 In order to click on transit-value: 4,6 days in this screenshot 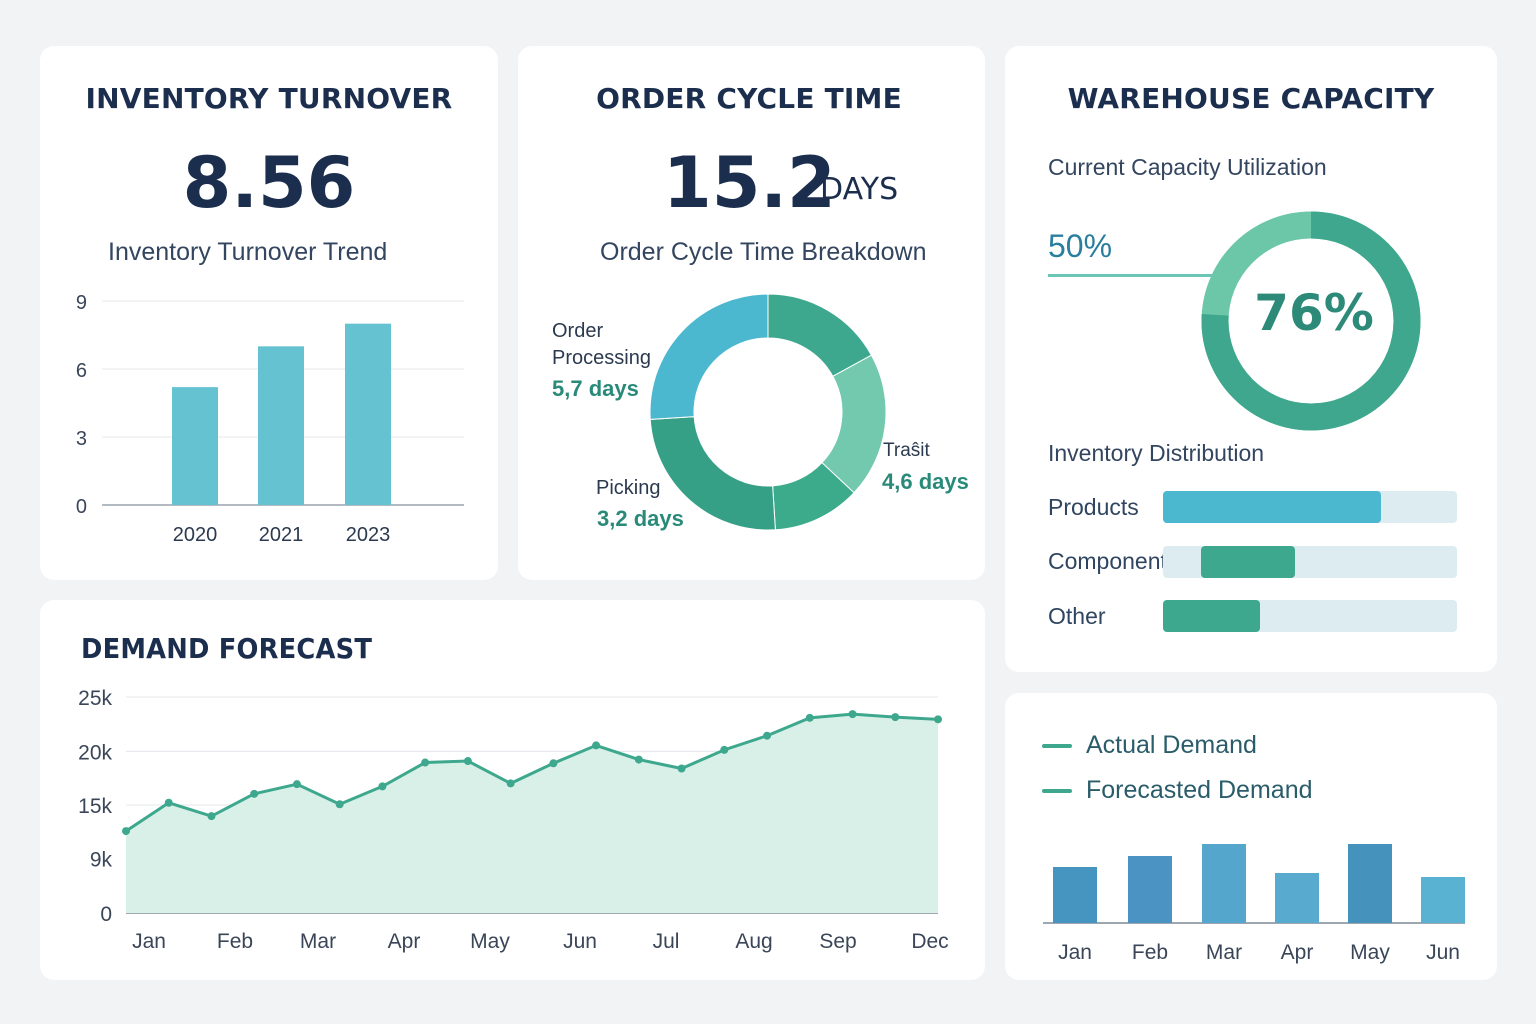, I will do `click(925, 481)`.